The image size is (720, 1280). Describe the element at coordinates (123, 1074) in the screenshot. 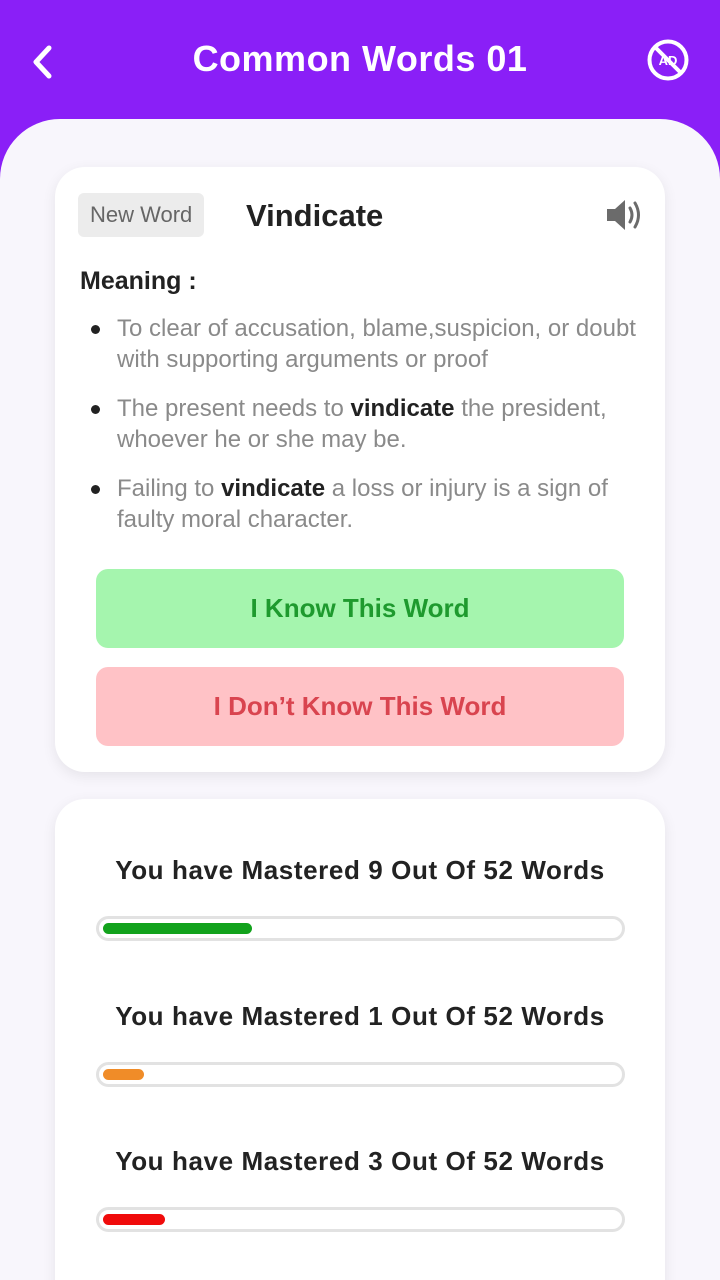

I see `progress-fill-orange` at that location.